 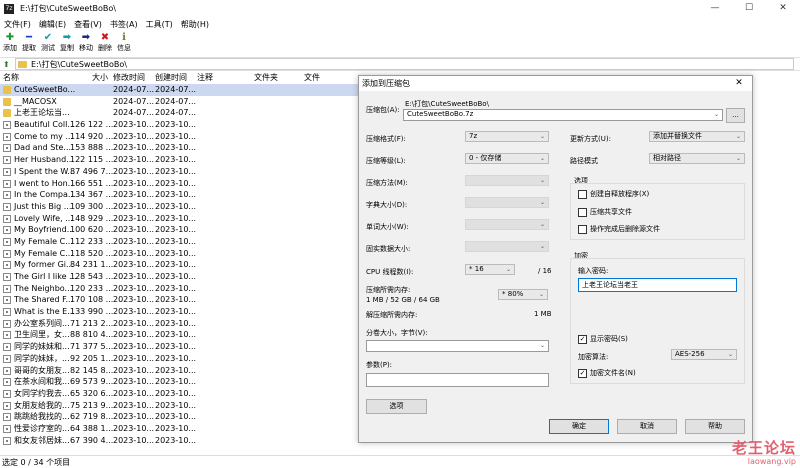 I want to click on toolbar-button-5: ✖ 删除, so click(x=105, y=44).